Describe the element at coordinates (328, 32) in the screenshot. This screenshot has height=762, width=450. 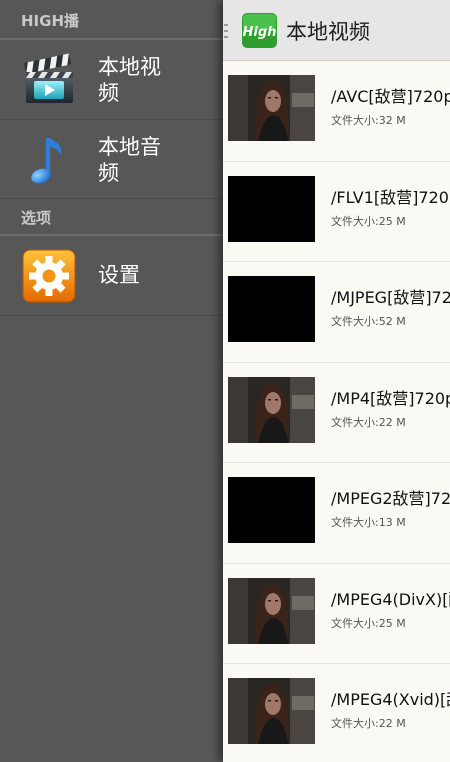
I see `page-title: 本地视频` at that location.